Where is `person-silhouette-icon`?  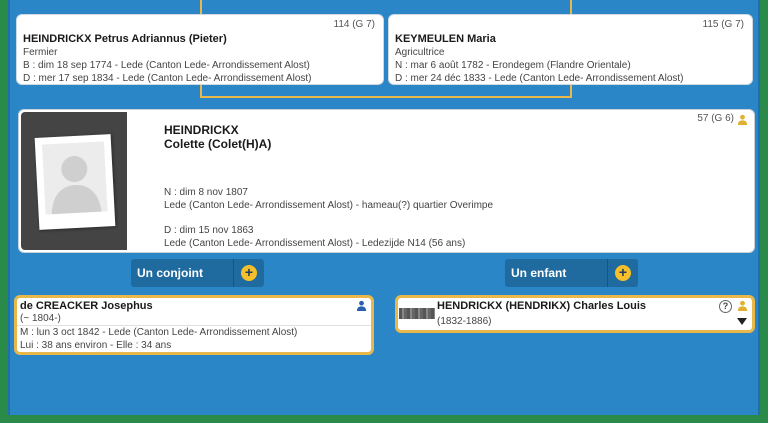
person-silhouette-icon is located at coordinates (76, 185).